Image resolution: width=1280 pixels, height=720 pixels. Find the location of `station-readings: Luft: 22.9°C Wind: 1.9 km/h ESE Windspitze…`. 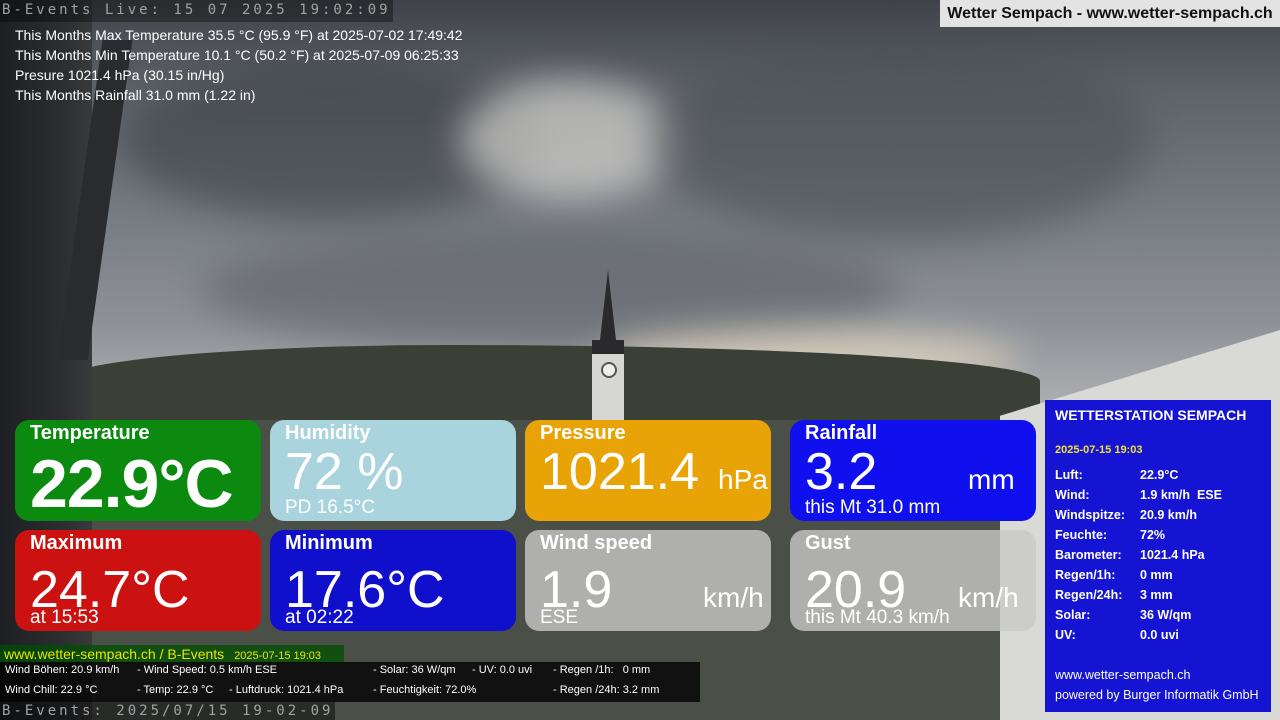

station-readings: Luft: 22.9°C Wind: 1.9 km/h ESE Windspitze… is located at coordinates (1162, 557).